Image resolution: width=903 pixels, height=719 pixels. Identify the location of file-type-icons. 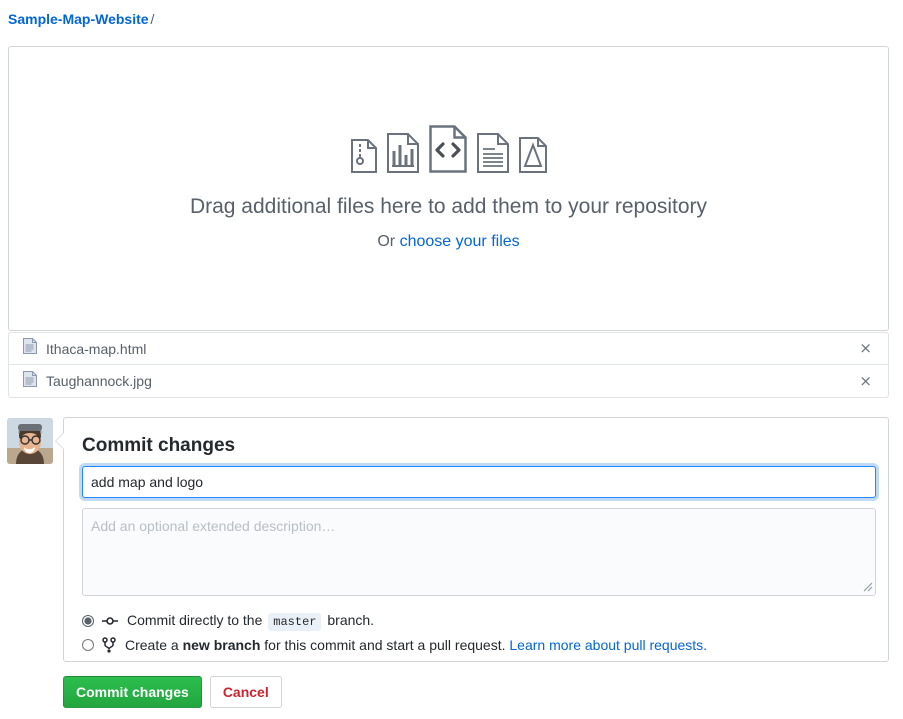
(448, 148).